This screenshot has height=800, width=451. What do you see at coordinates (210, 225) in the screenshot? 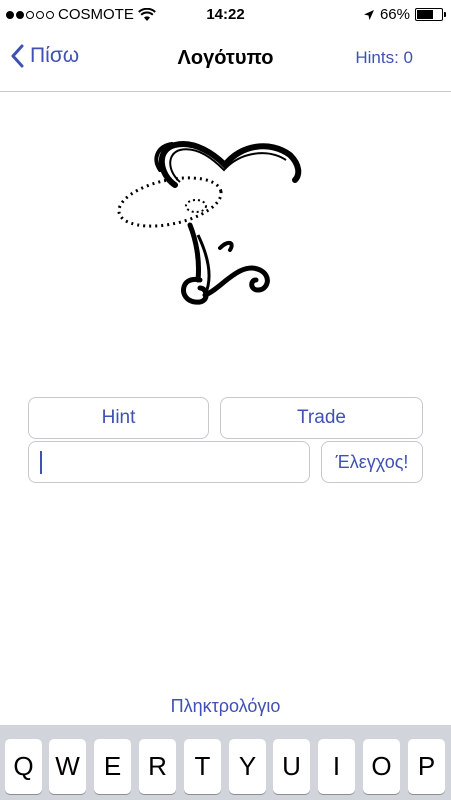
I see `logo-image` at bounding box center [210, 225].